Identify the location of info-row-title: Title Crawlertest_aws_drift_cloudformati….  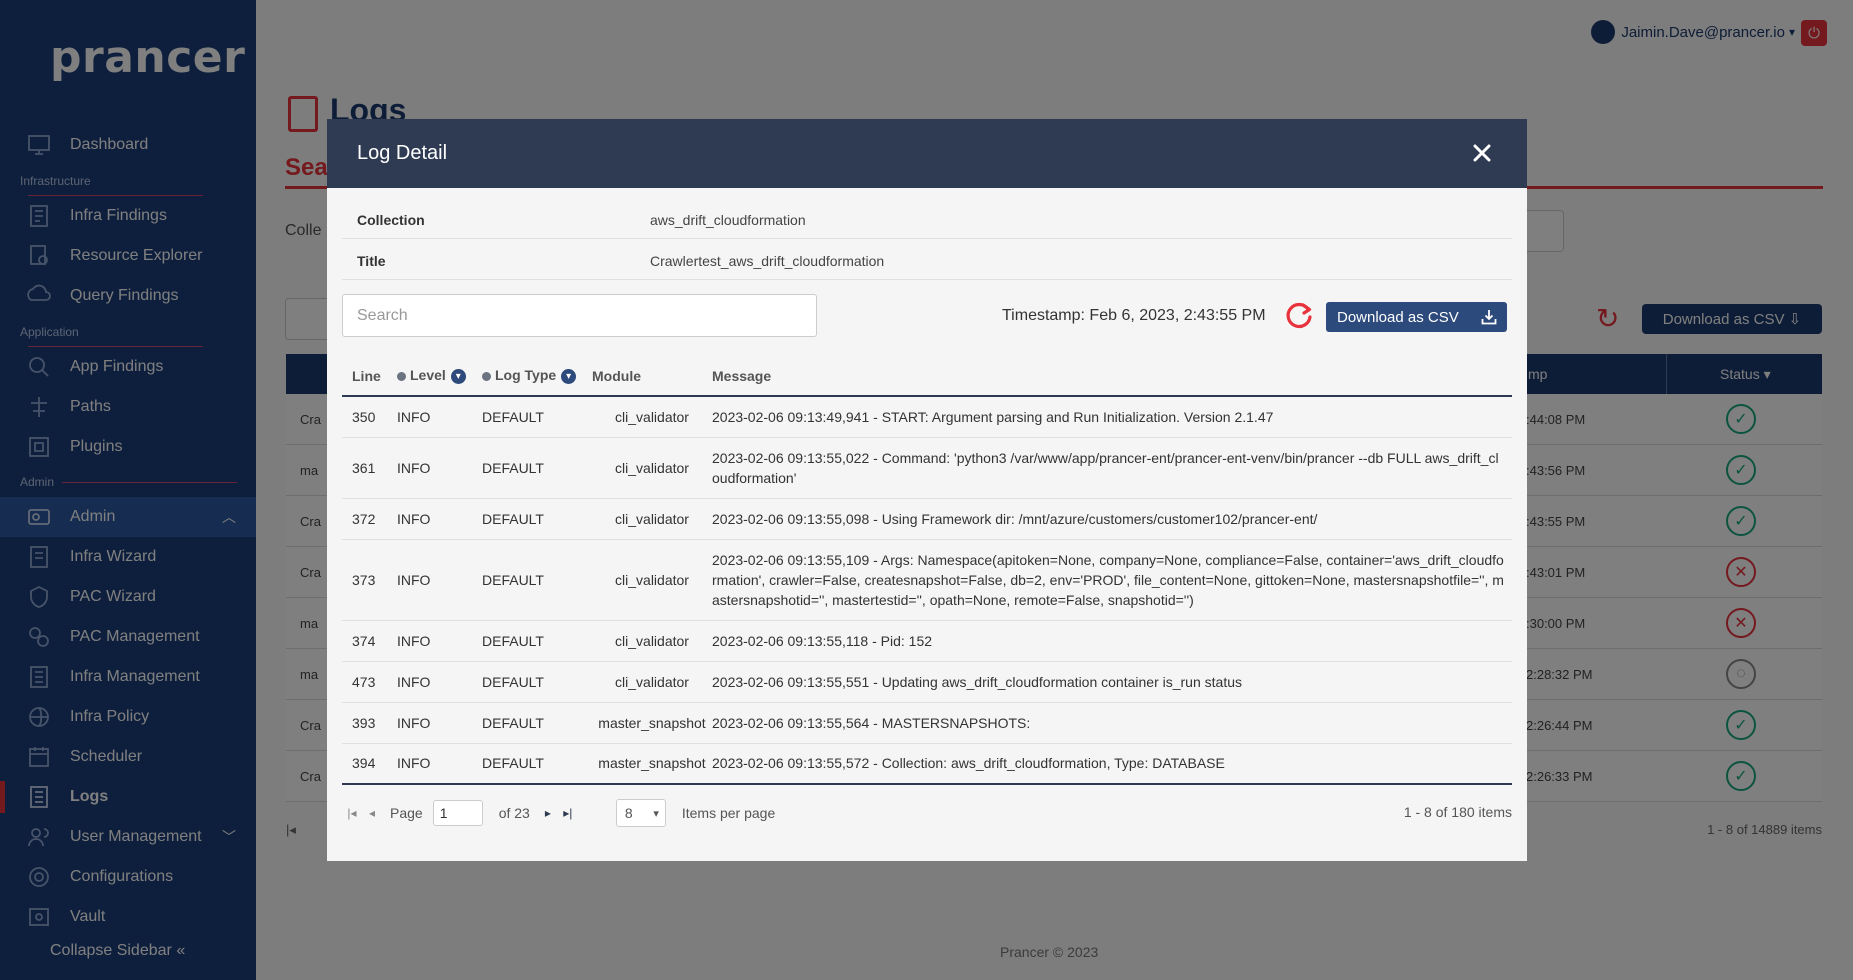
(927, 259).